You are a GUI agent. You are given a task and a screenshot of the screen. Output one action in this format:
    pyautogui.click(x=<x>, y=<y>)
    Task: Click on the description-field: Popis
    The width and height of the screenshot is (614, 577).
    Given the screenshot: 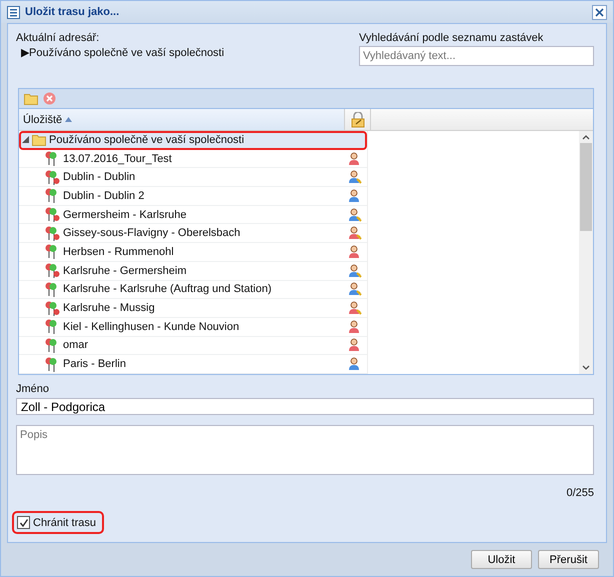 What is the action you would take?
    pyautogui.click(x=305, y=450)
    